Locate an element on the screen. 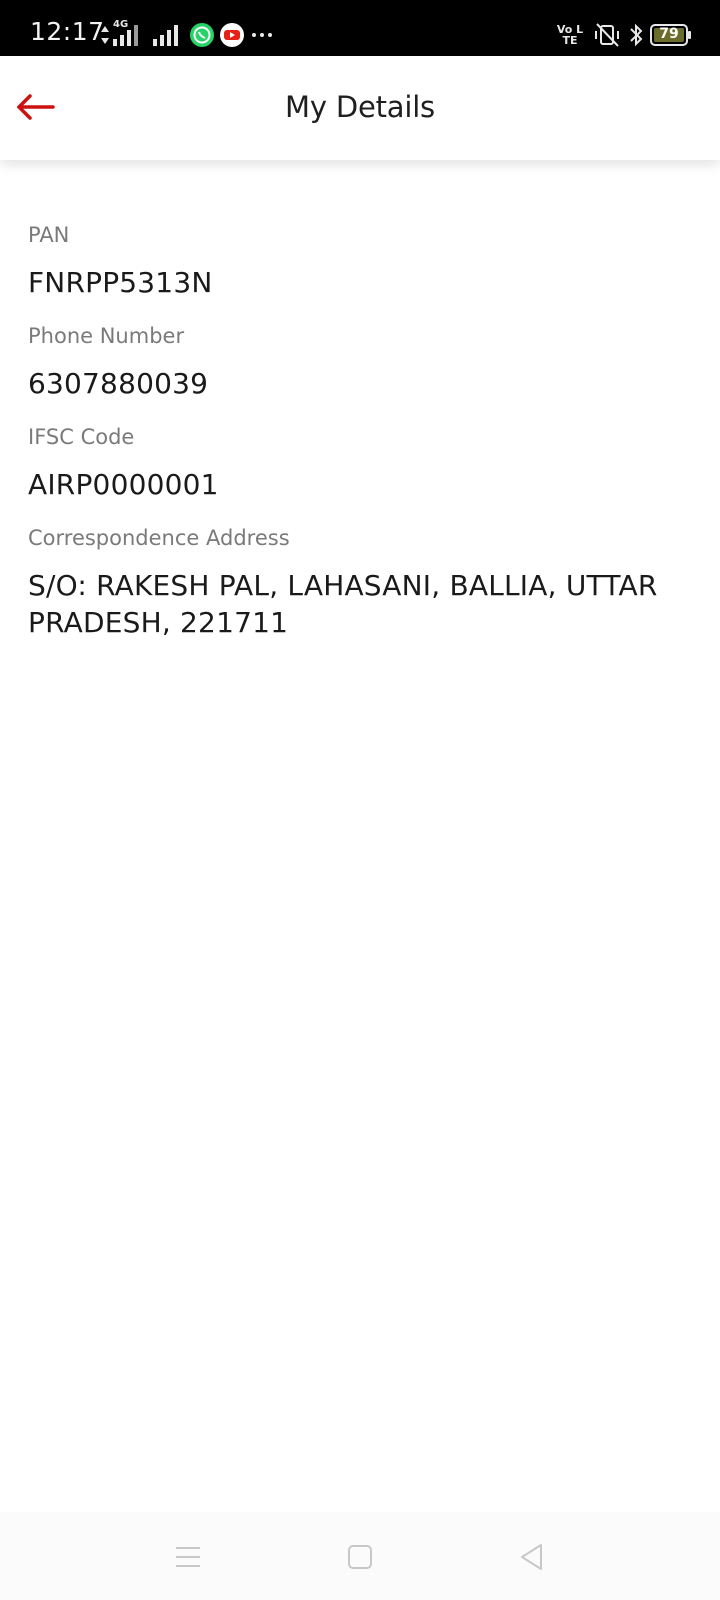 Image resolution: width=720 pixels, height=1600 pixels. ifsc-label: IFSC Code is located at coordinates (81, 437).